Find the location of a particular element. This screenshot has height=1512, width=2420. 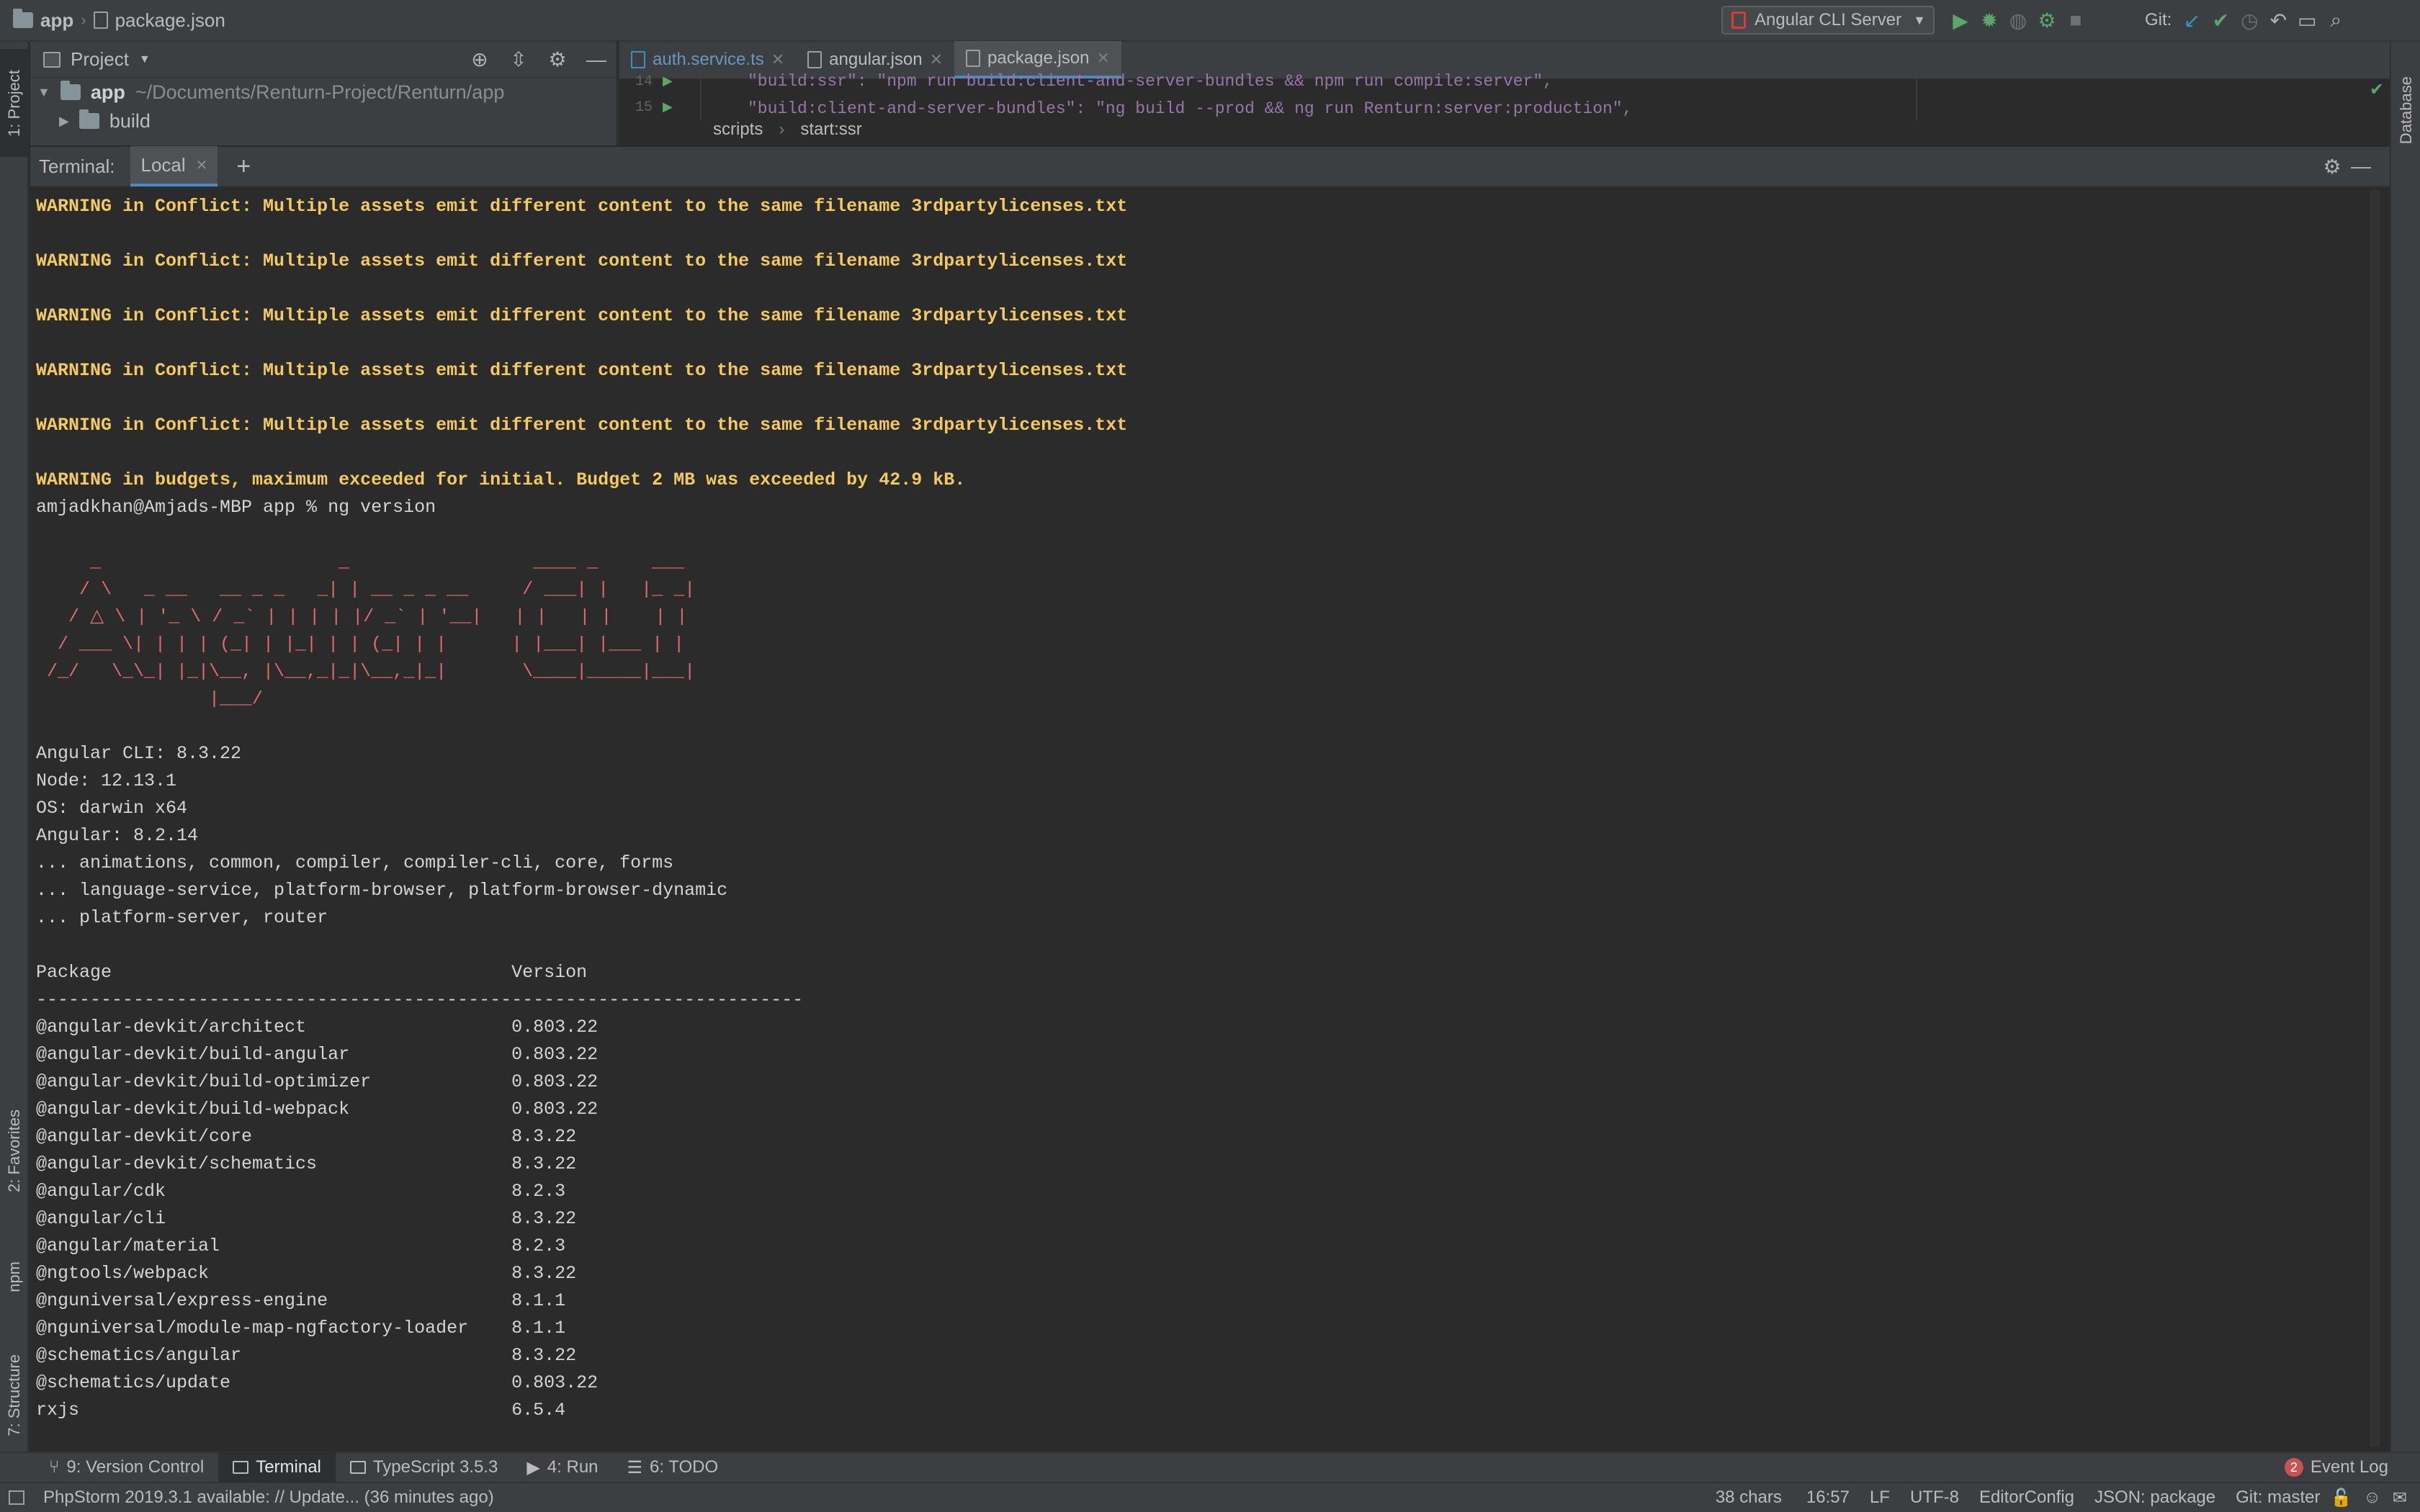

ascii-line: _ _ ____ _ ___ is located at coordinates (360, 562).